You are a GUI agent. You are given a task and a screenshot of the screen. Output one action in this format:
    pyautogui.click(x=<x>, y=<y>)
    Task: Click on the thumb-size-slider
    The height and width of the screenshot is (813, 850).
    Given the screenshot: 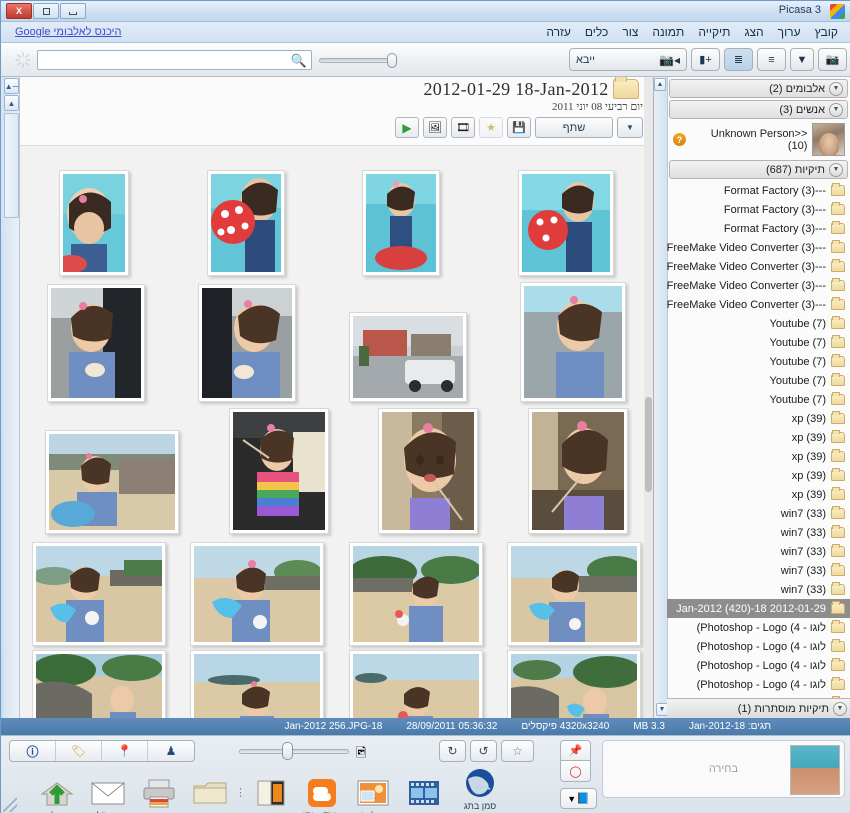 What is the action you would take?
    pyautogui.click(x=294, y=751)
    